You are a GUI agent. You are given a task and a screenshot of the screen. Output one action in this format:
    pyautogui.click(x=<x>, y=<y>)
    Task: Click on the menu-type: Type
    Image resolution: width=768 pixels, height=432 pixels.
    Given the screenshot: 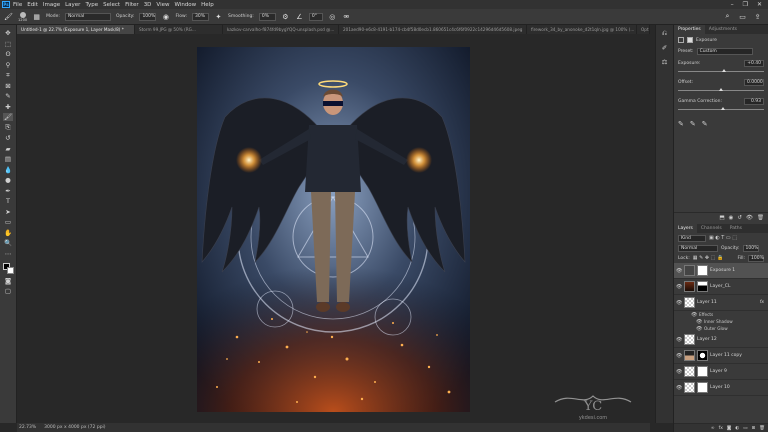 What is the action you would take?
    pyautogui.click(x=91, y=5)
    